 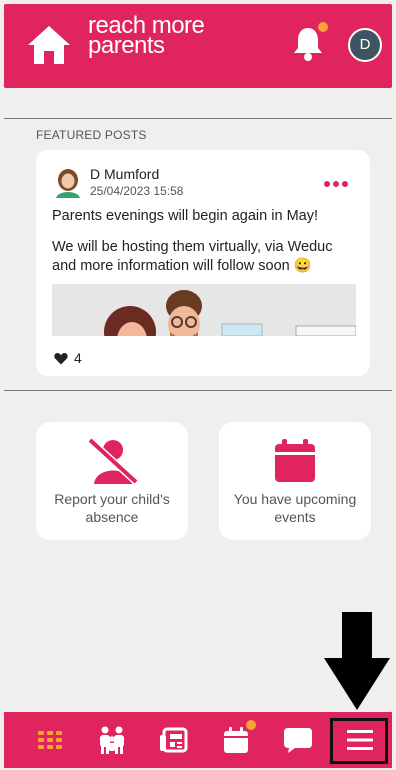 I want to click on apps-icon, so click(x=50, y=740).